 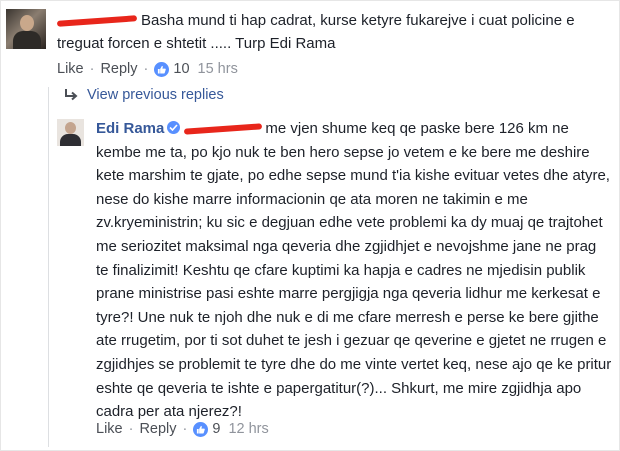 I want to click on likes-count: 9, so click(x=216, y=429).